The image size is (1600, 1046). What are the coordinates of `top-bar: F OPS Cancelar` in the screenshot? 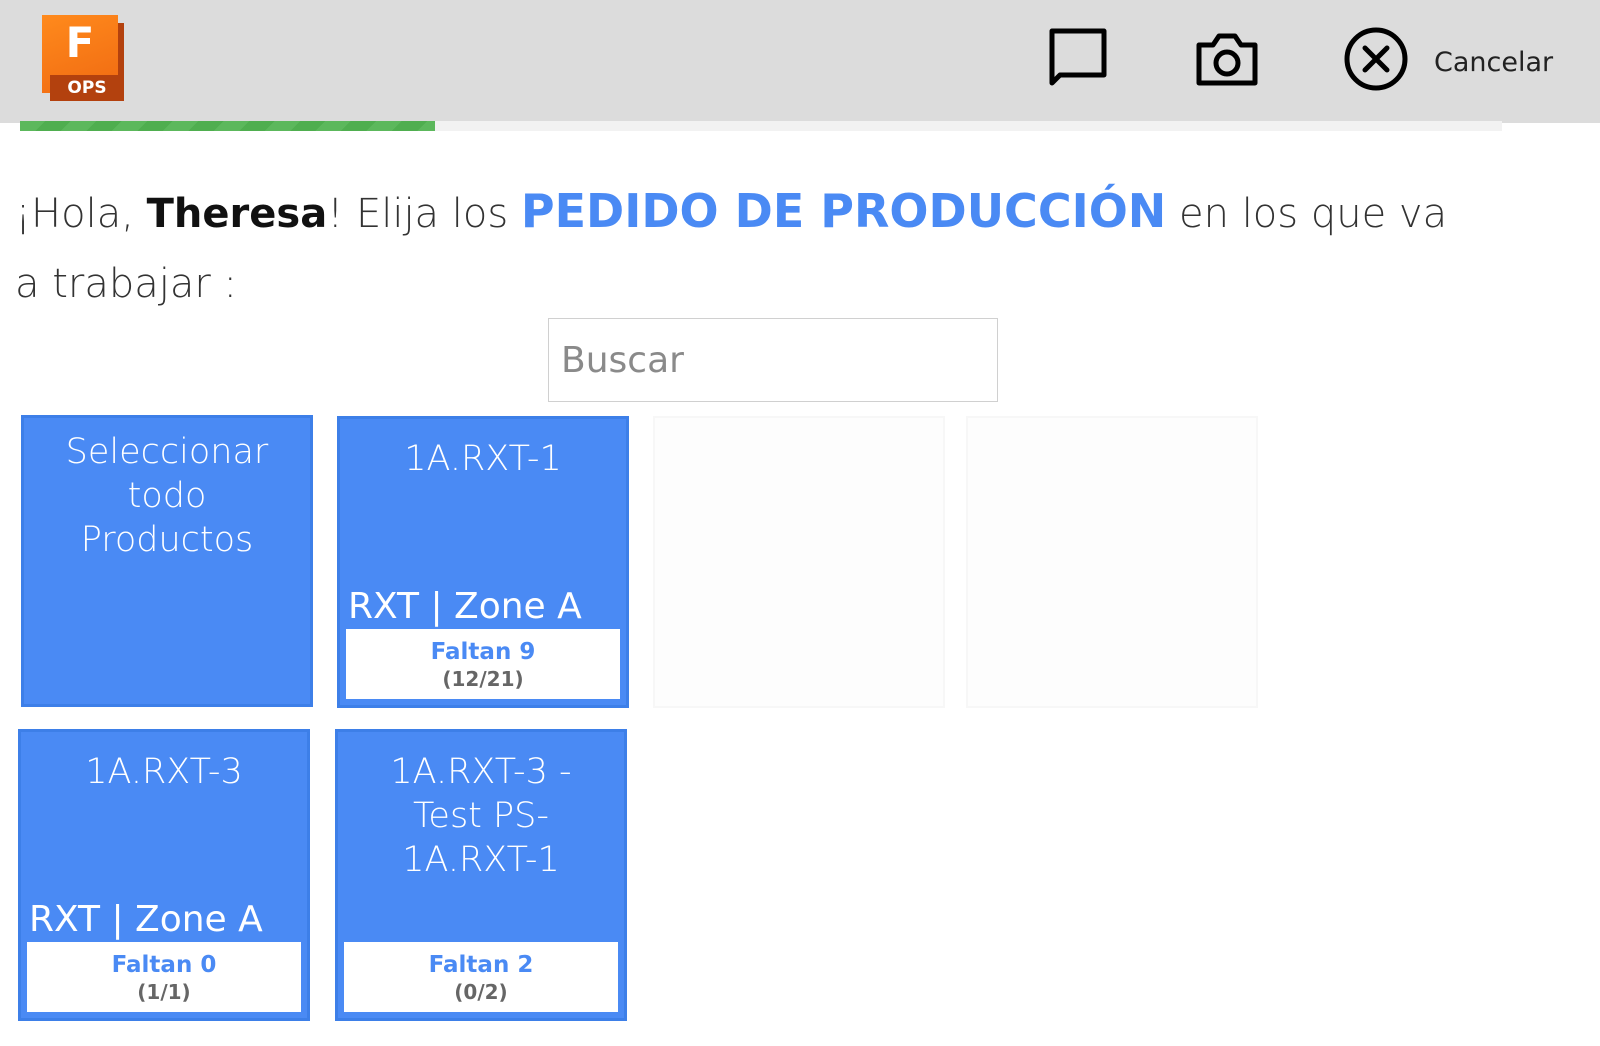 It's located at (800, 61).